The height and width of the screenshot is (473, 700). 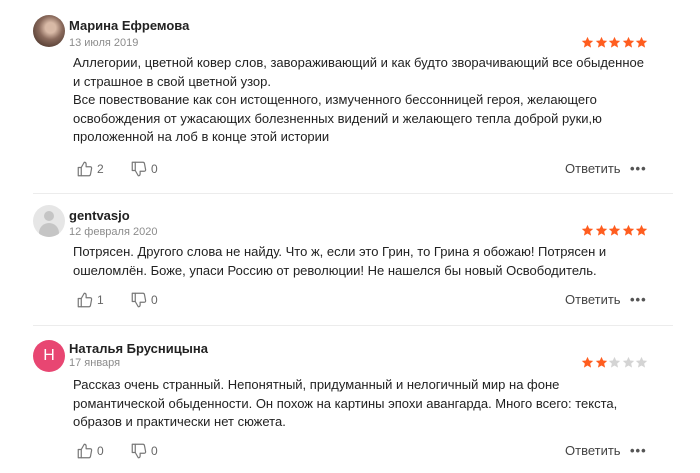 What do you see at coordinates (129, 25) in the screenshot?
I see `author-name: Марина Ефремова` at bounding box center [129, 25].